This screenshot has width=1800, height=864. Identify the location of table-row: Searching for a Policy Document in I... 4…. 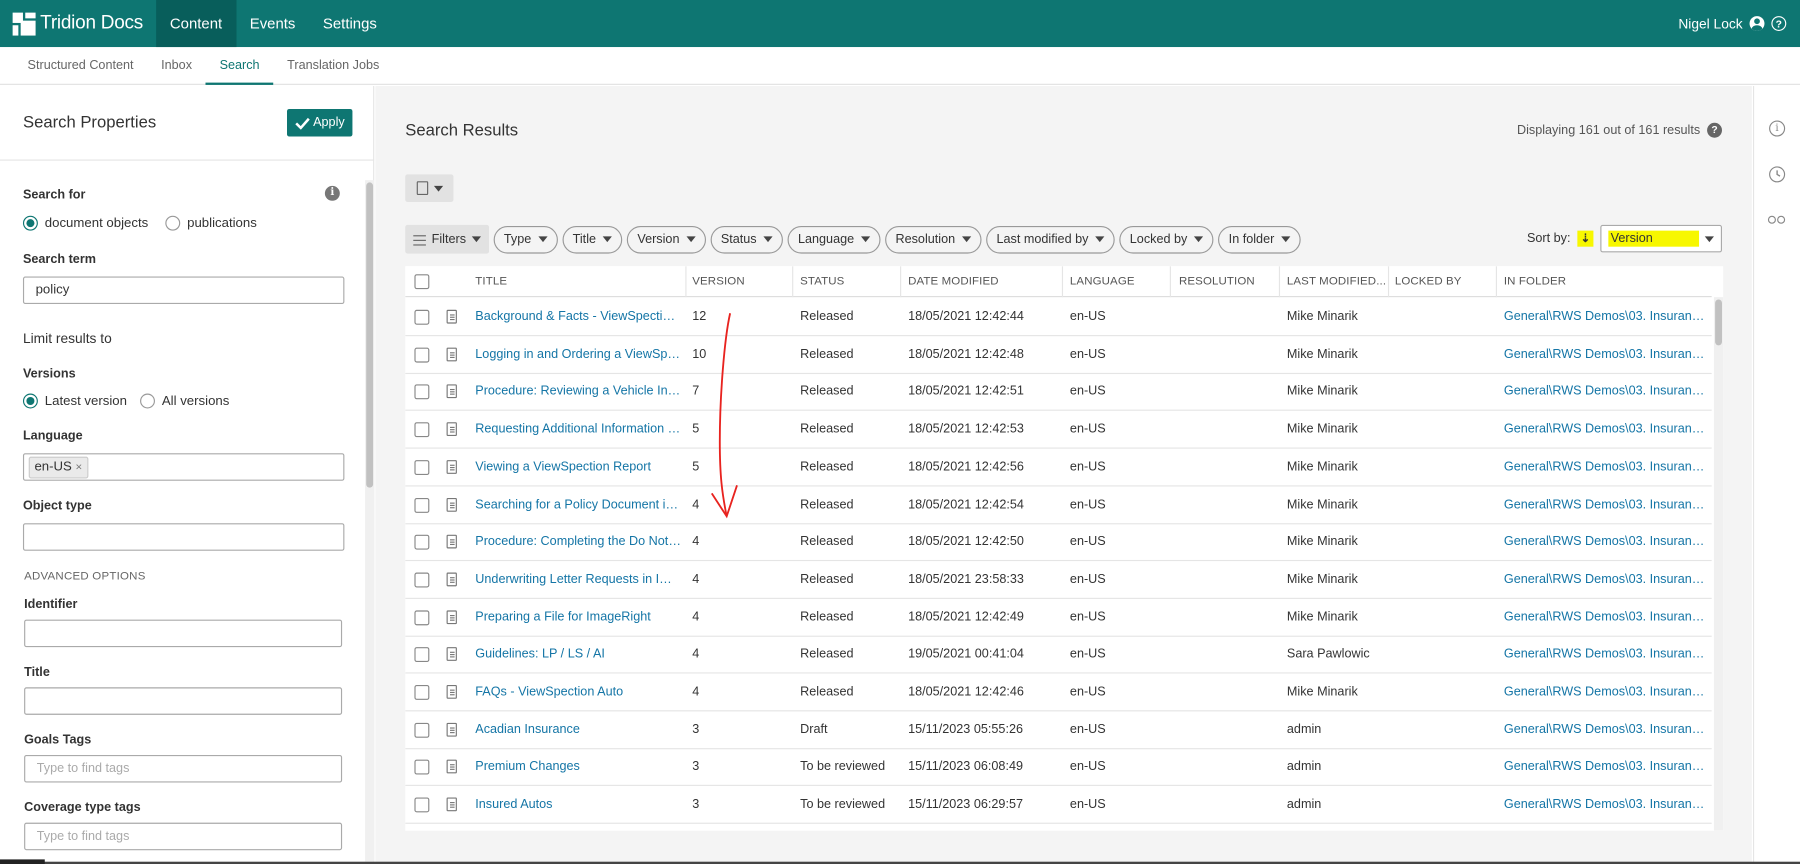
(1058, 505).